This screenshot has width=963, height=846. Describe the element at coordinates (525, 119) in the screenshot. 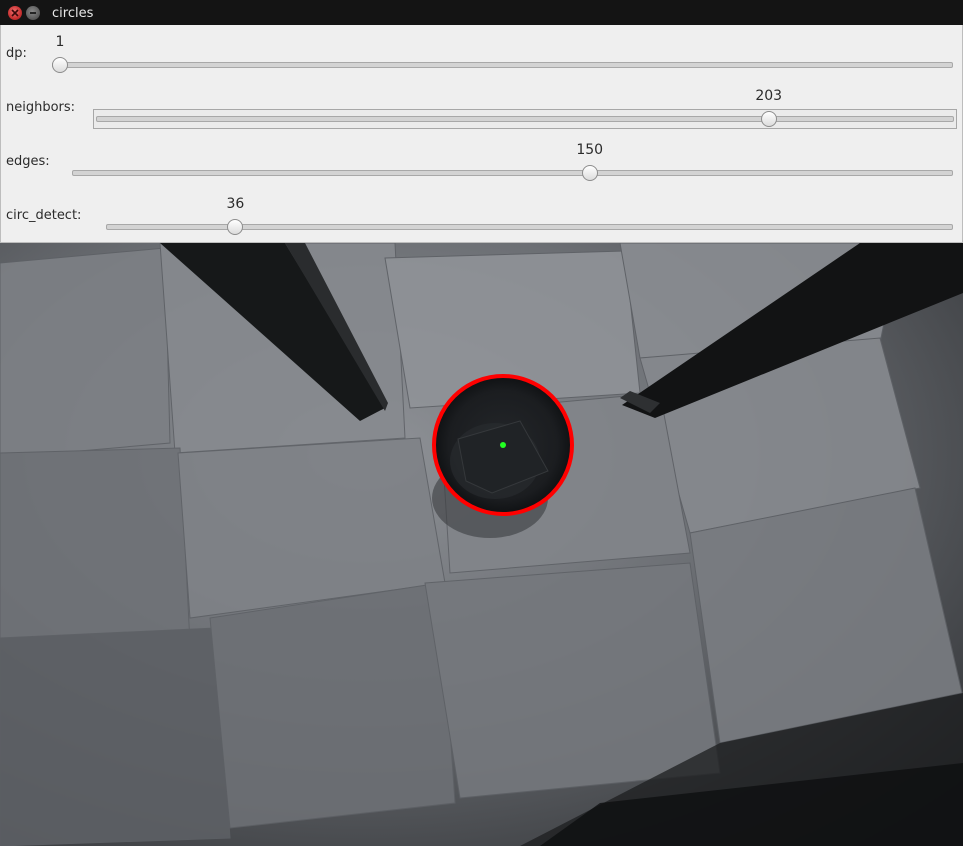

I see `neighbors-slider-track` at that location.